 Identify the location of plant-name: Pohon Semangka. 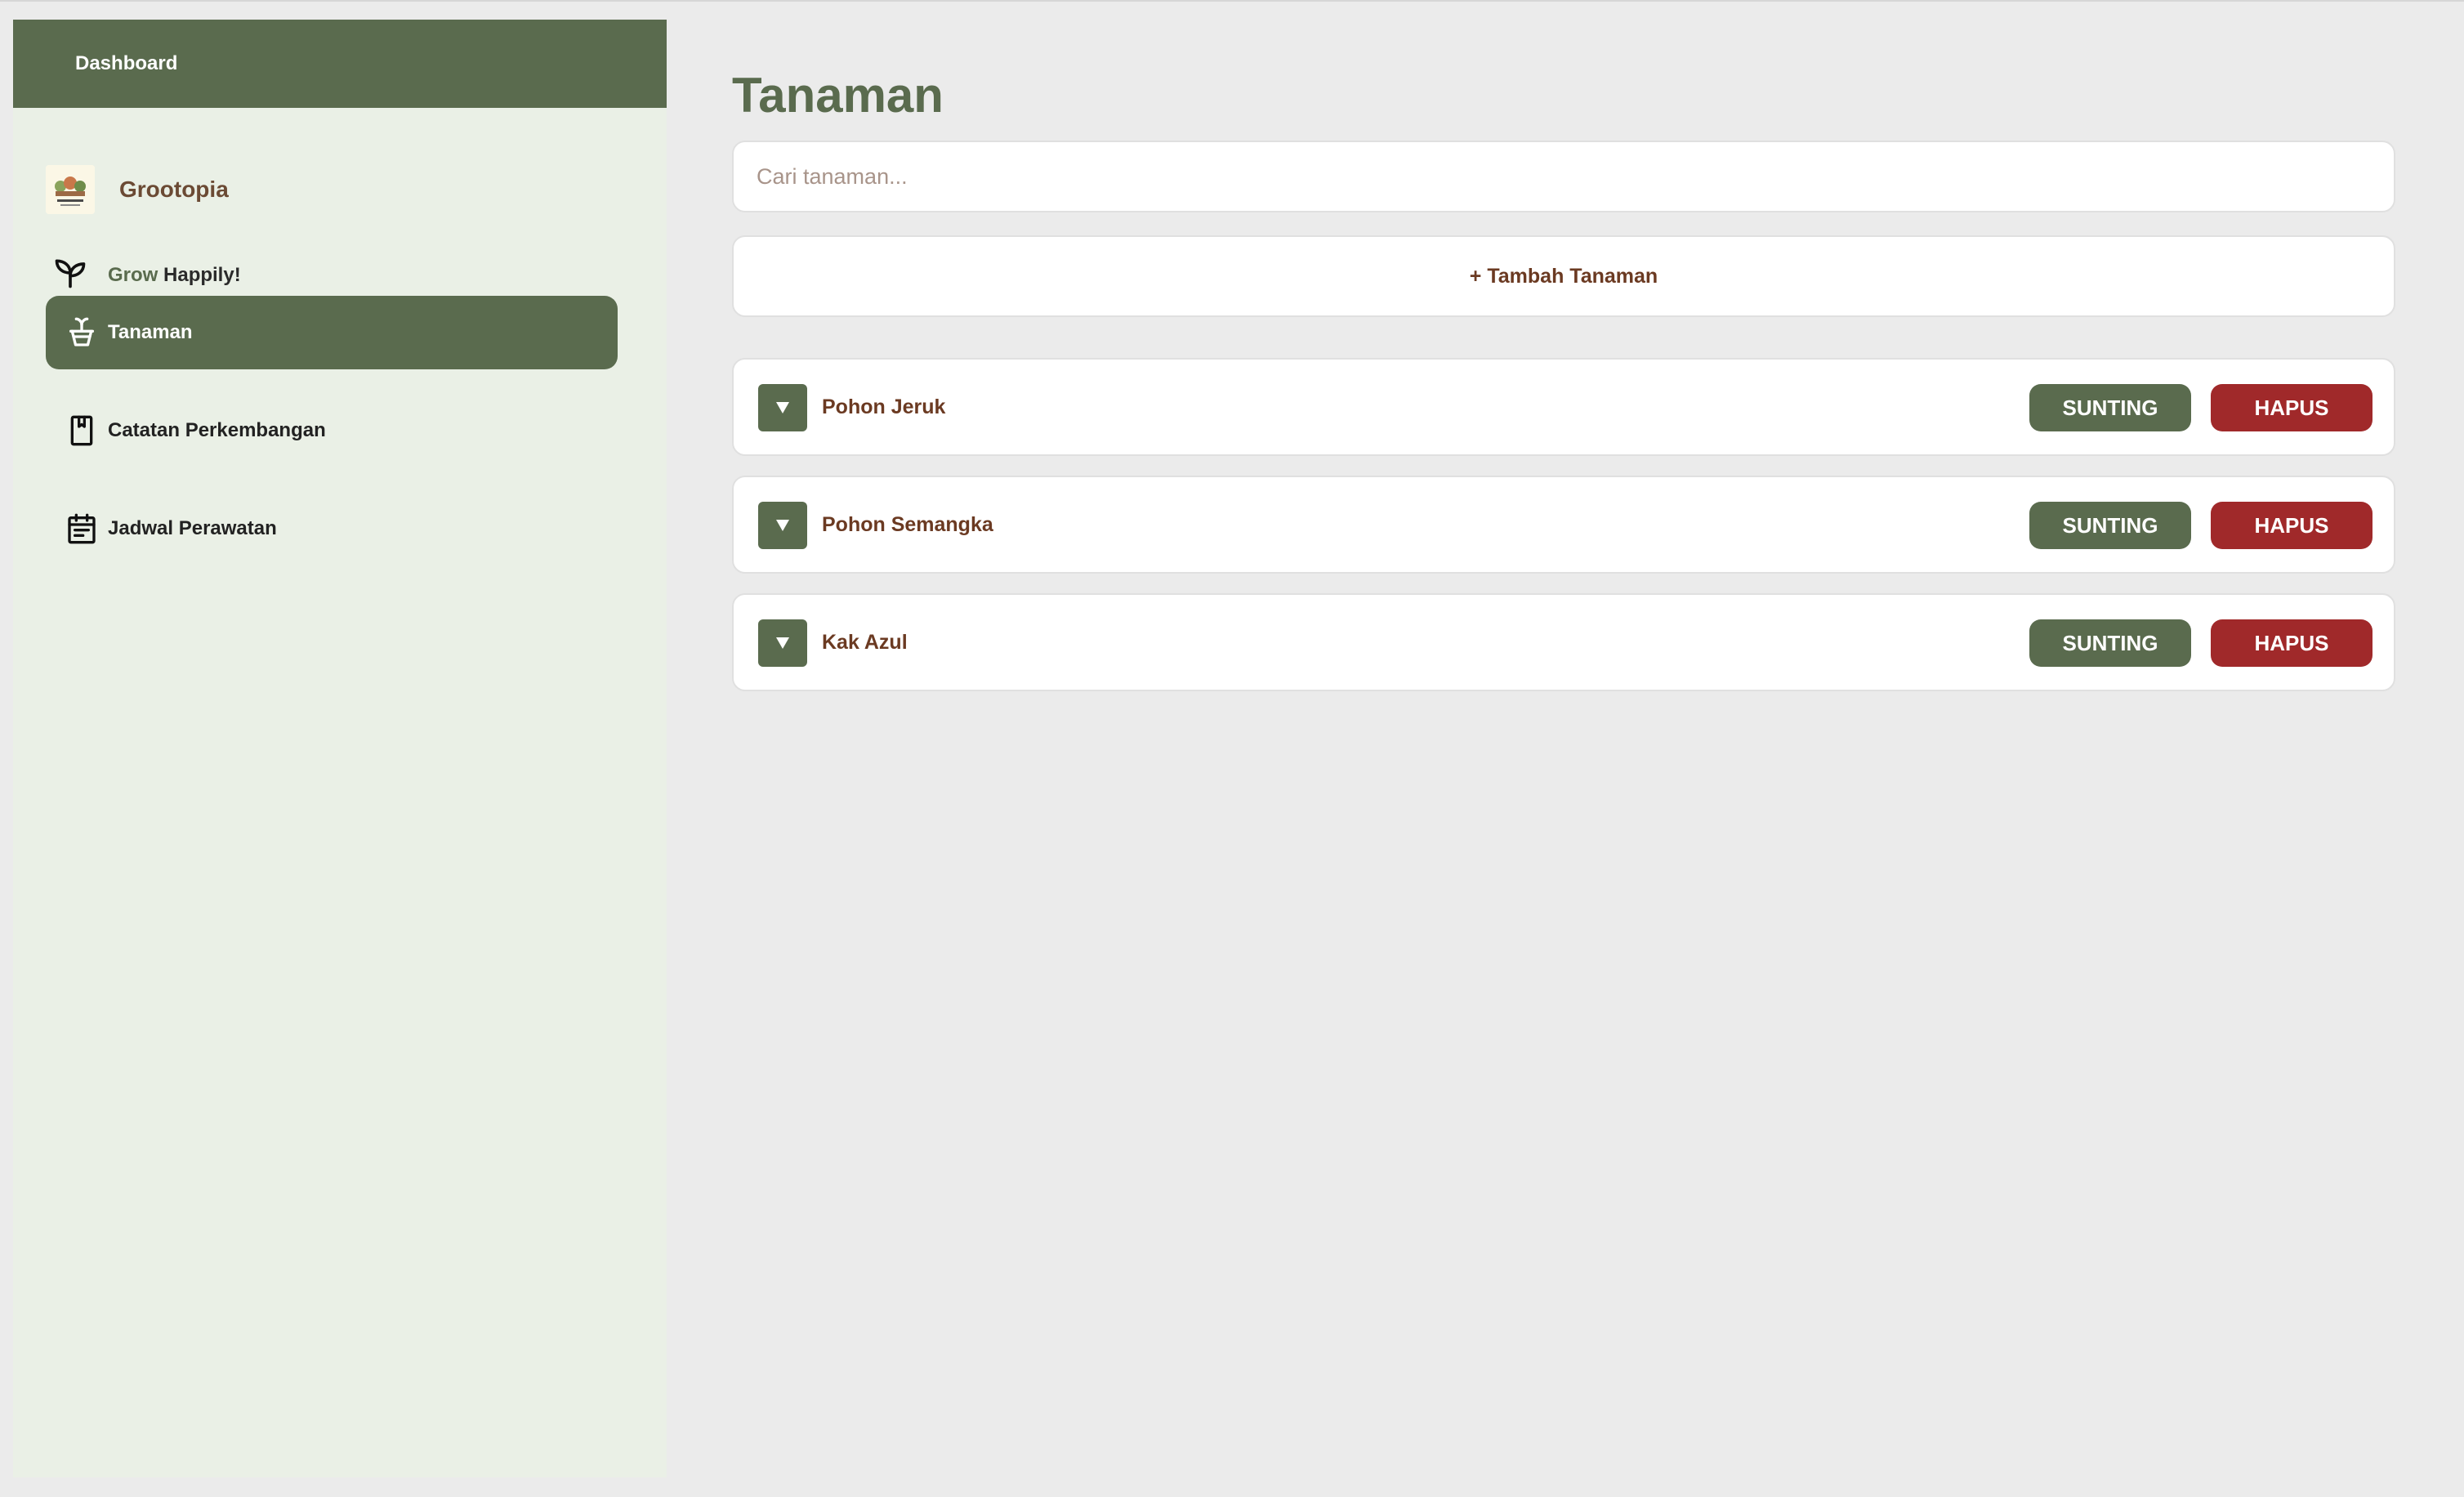
(907, 524).